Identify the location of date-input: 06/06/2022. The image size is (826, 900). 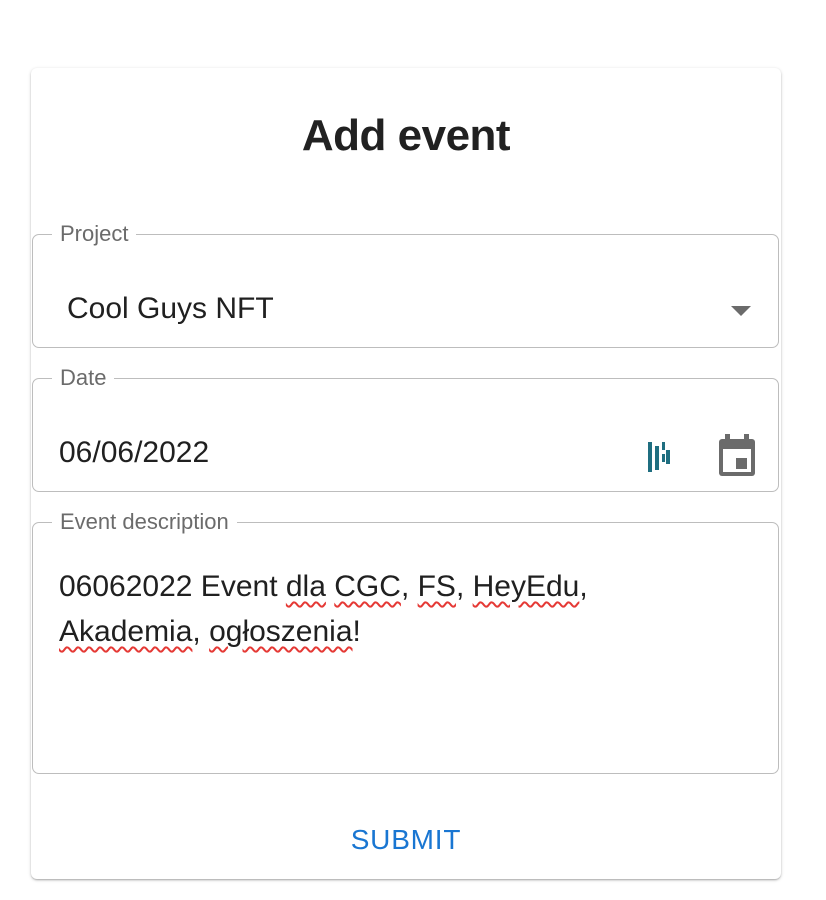
(134, 453).